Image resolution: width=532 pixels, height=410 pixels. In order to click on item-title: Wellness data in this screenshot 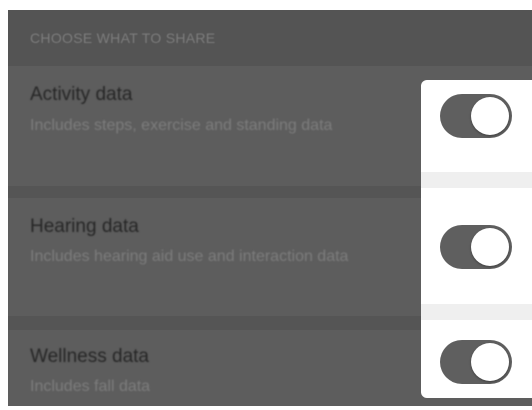, I will do `click(89, 356)`.